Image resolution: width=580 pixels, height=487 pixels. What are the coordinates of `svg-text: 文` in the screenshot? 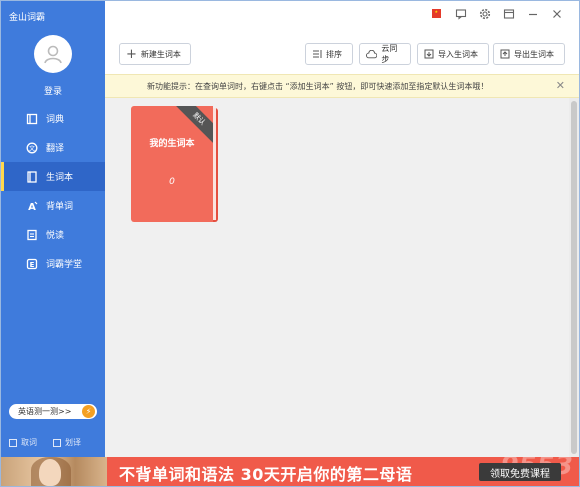 It's located at (31, 148).